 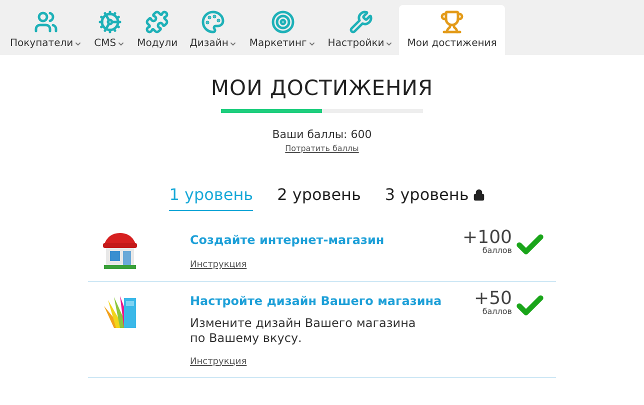 I want to click on nav-tab: Маркетинг, so click(x=282, y=30).